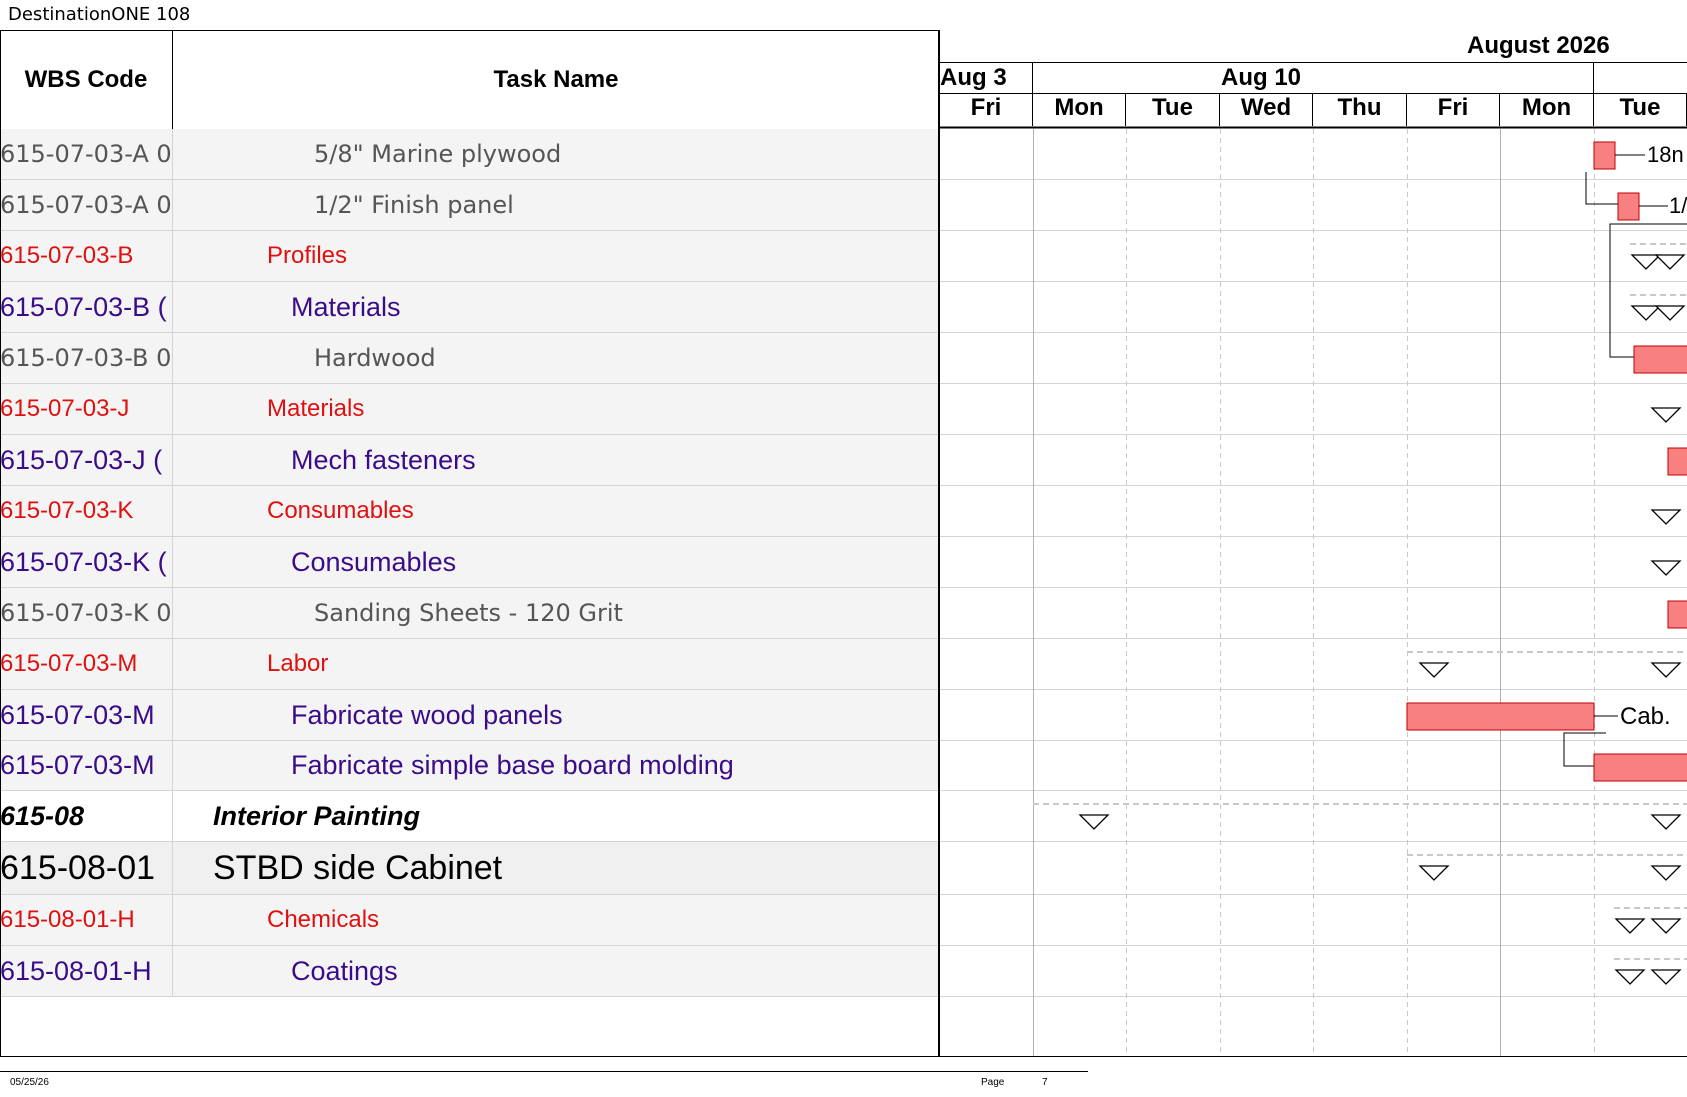  Describe the element at coordinates (86, 511) in the screenshot. I see `wbs-cell: 615-07-03-K` at that location.